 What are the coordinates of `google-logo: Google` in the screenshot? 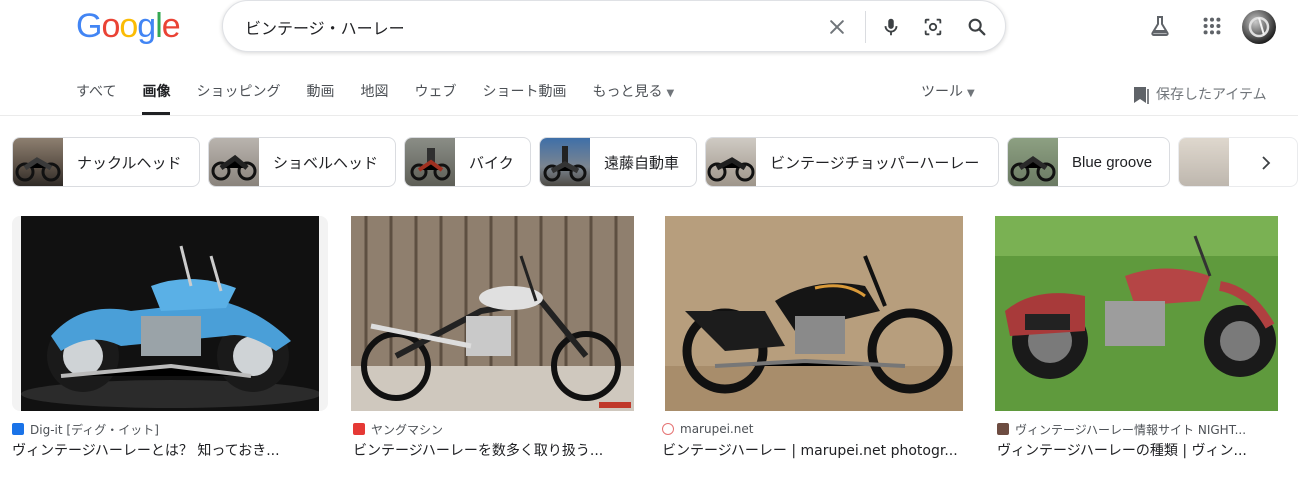 It's located at (128, 26).